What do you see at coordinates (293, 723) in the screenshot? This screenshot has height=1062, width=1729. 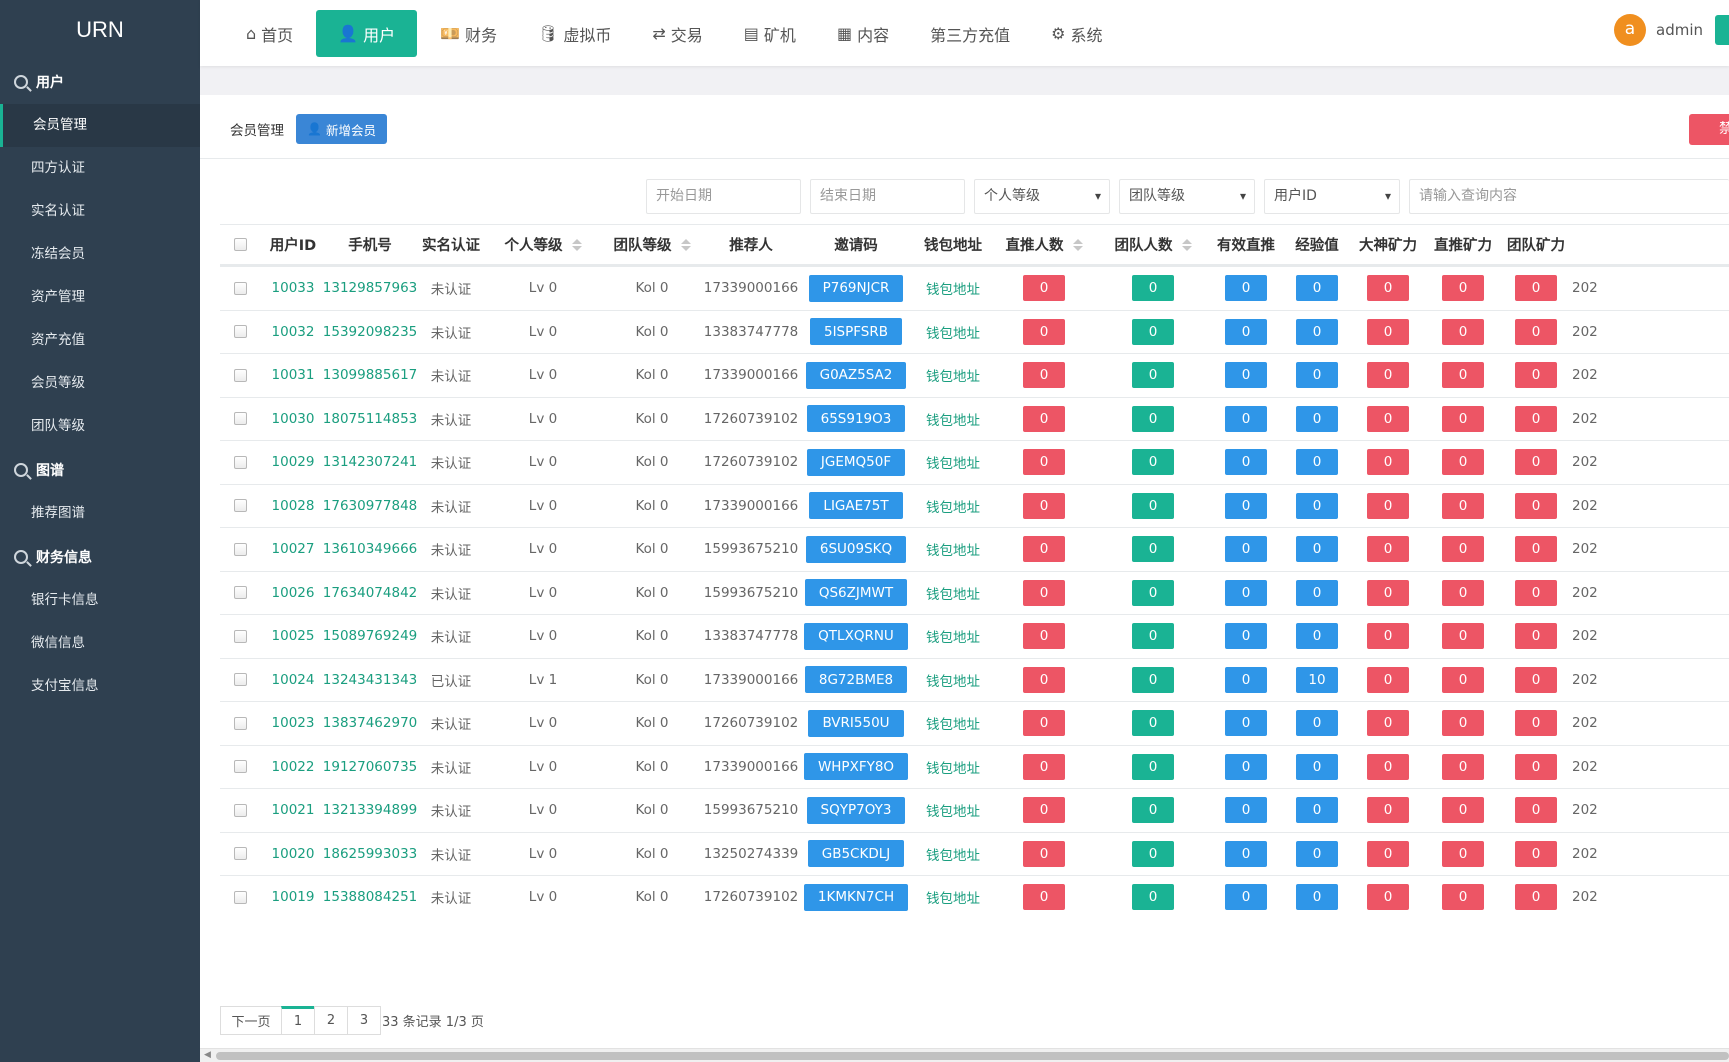 I see `user-id-link: 10023` at bounding box center [293, 723].